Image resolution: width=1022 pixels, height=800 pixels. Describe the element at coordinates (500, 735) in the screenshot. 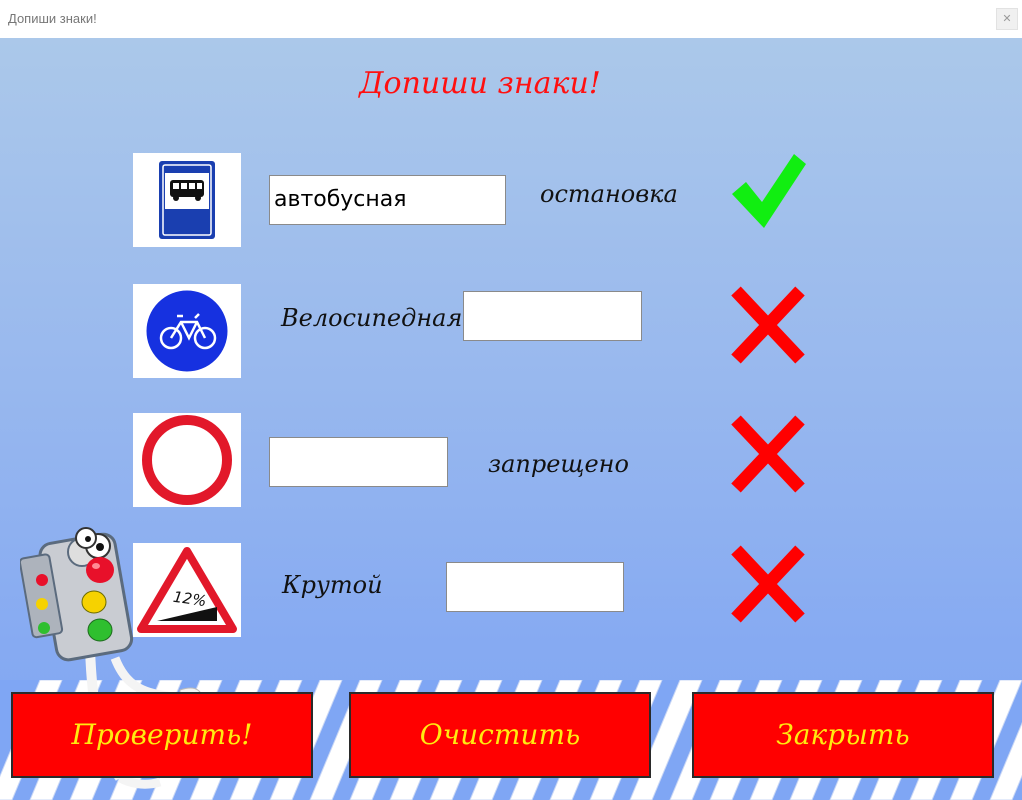

I see `clear-button: Очистить` at that location.